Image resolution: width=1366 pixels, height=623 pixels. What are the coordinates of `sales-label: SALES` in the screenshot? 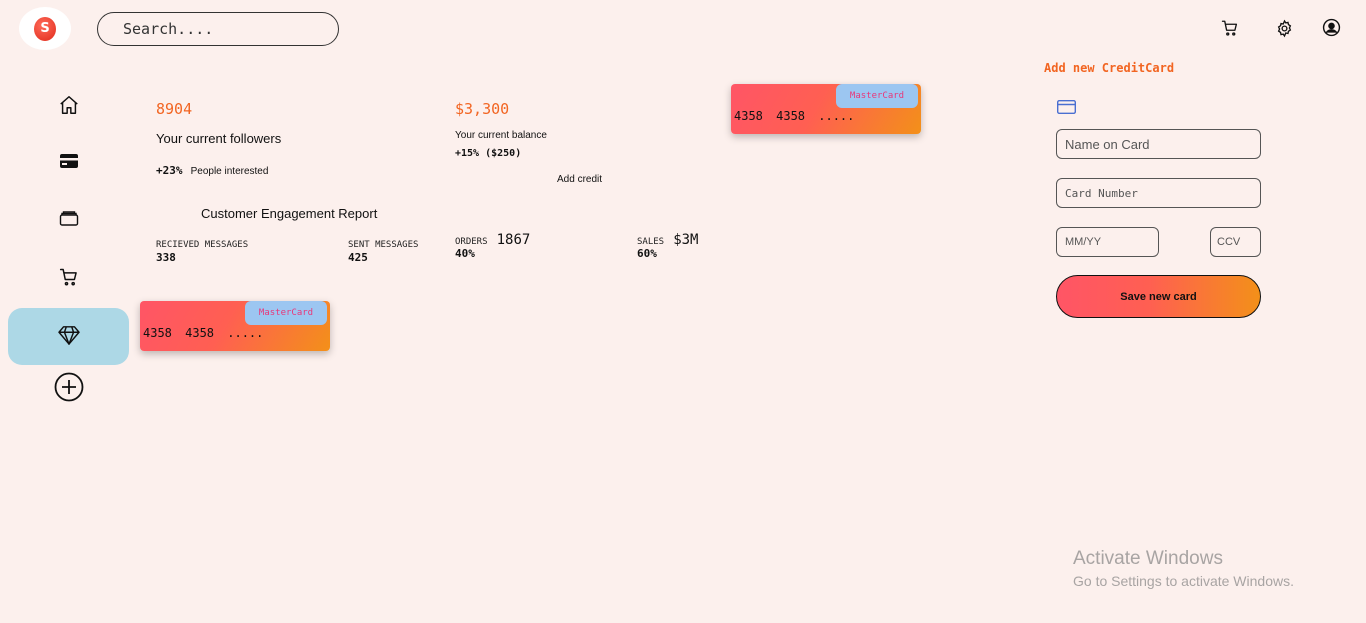 It's located at (651, 242).